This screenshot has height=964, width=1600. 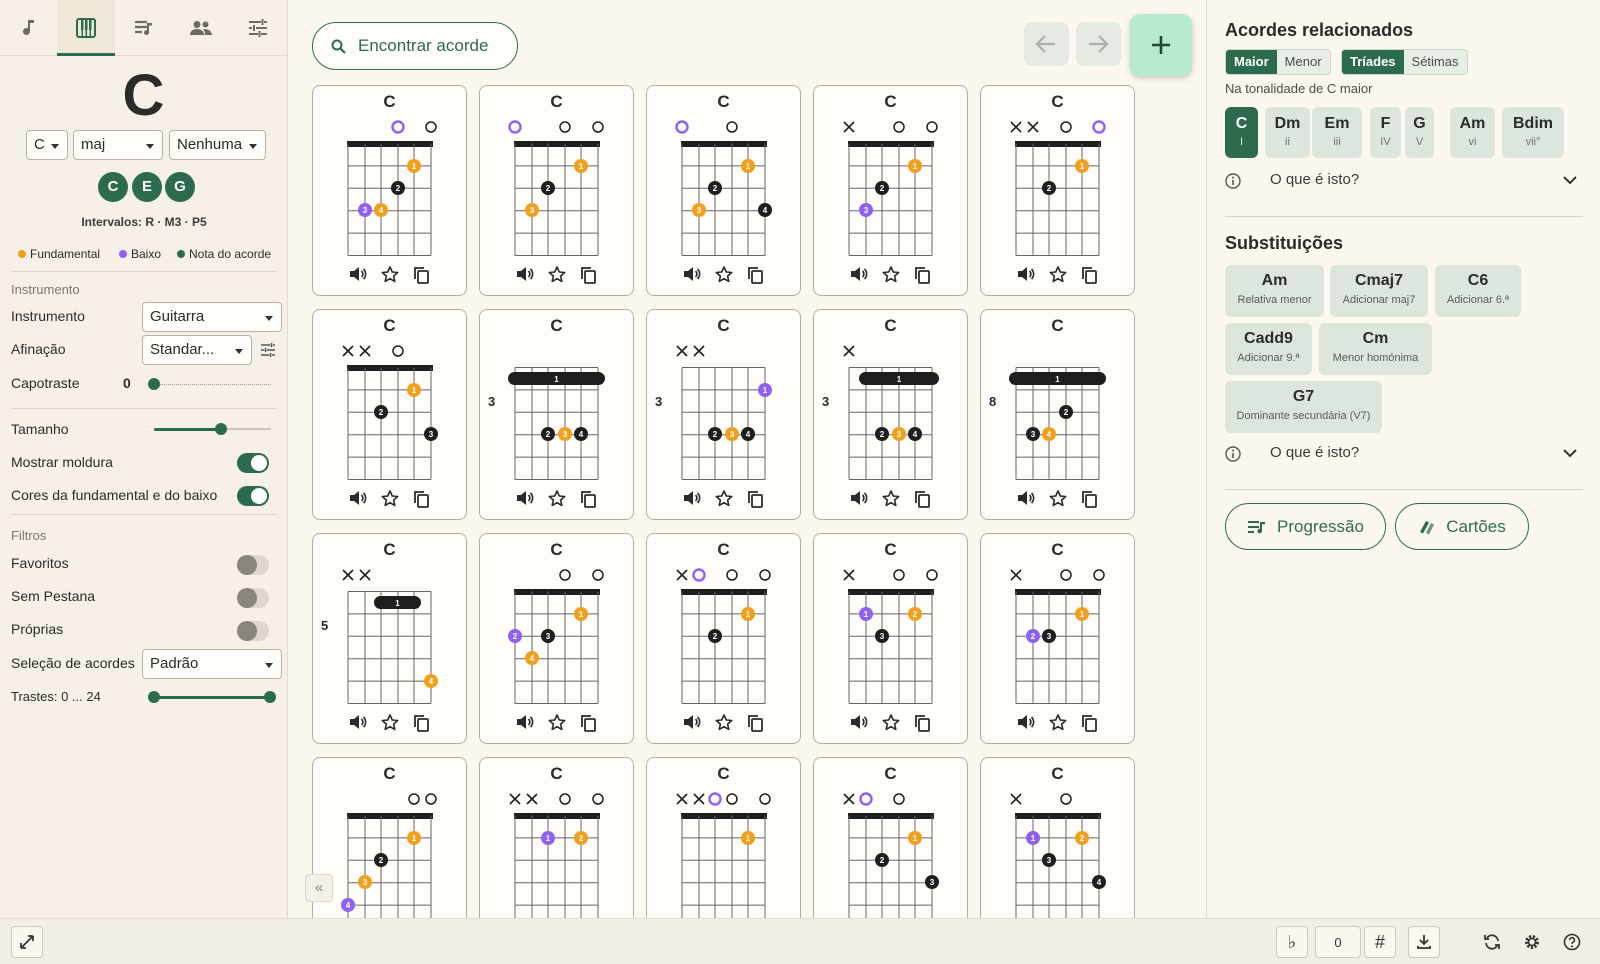 What do you see at coordinates (253, 496) in the screenshot?
I see `root-bass-colors-toggle` at bounding box center [253, 496].